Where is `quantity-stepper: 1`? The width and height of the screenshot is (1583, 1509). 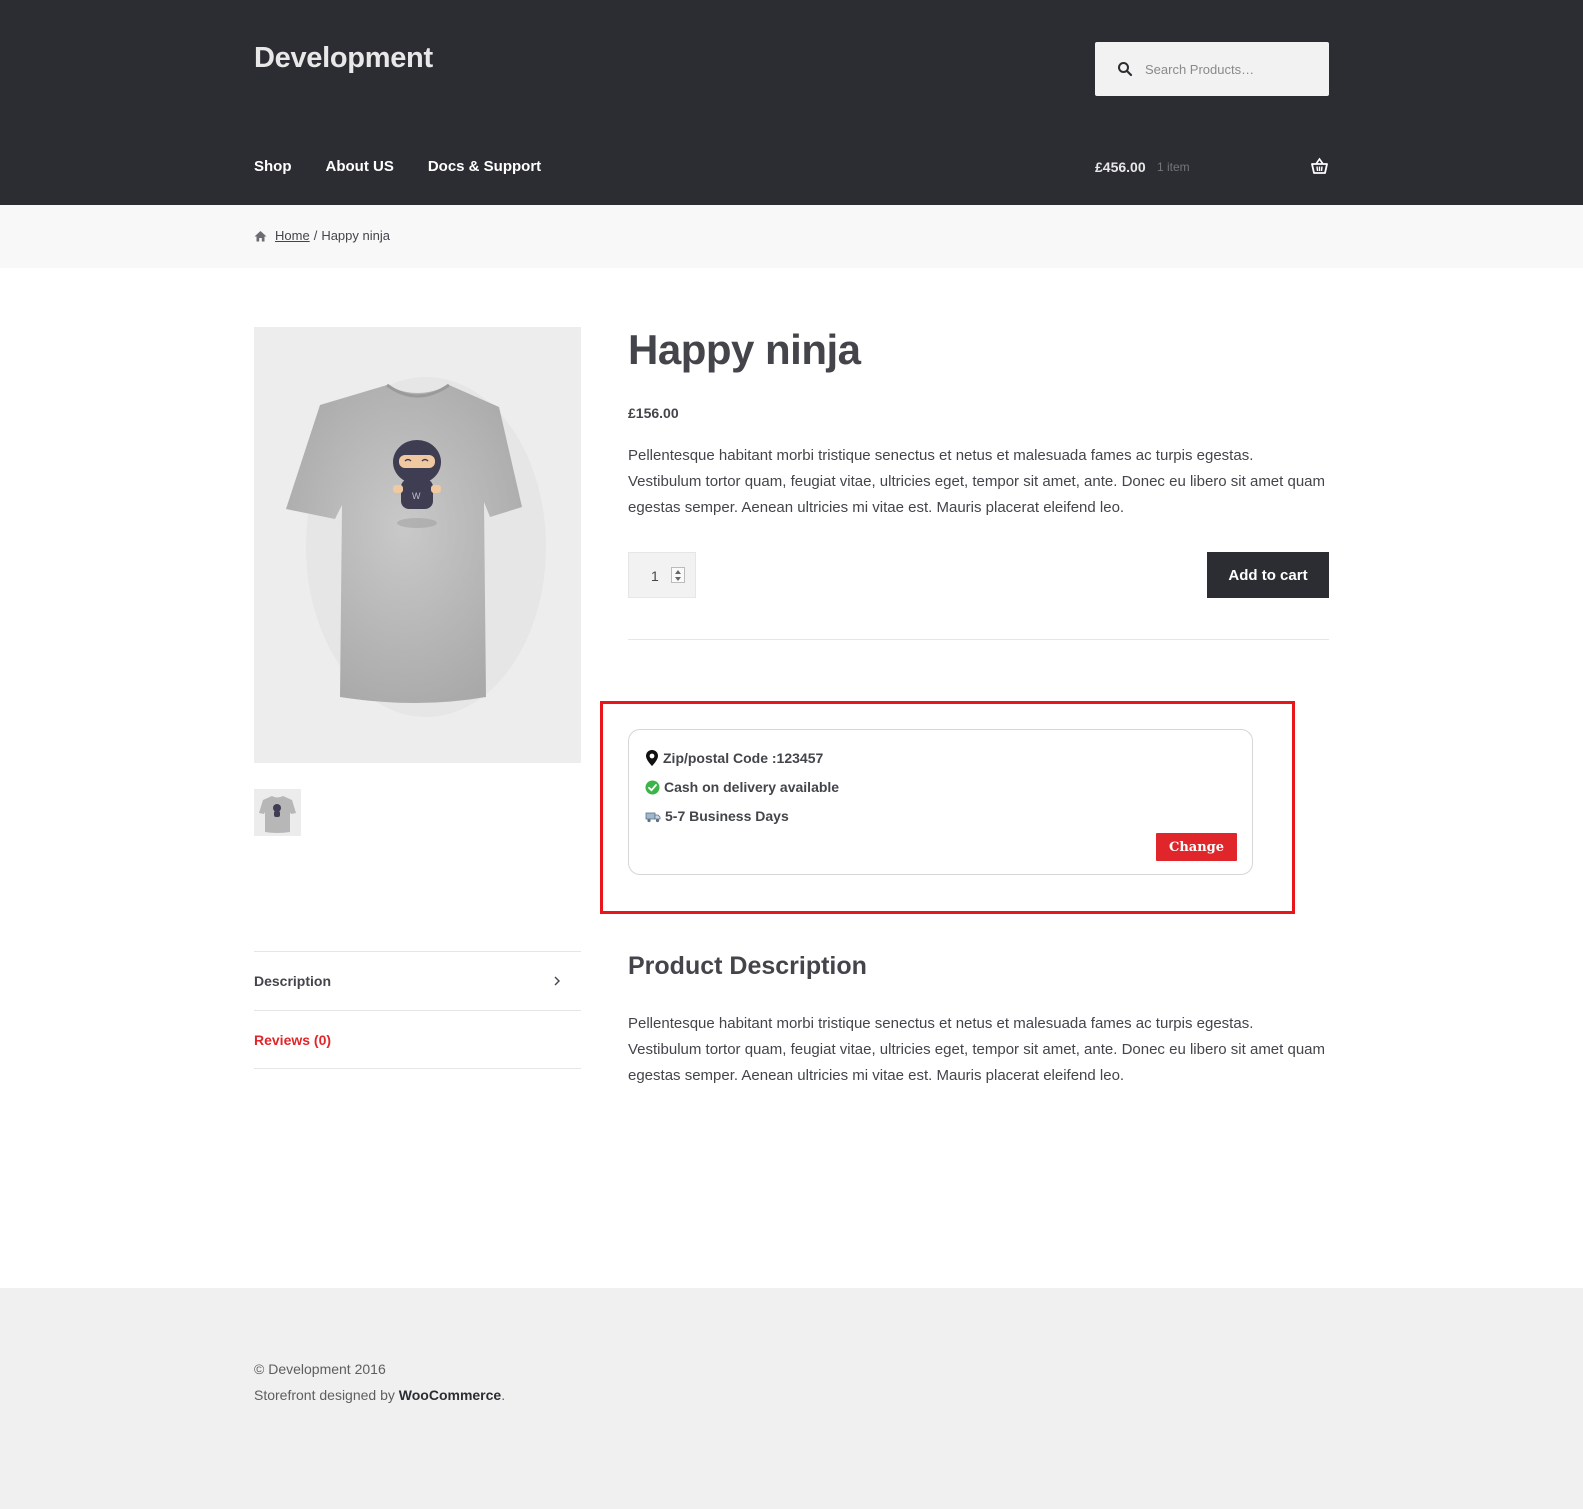
quantity-stepper: 1 is located at coordinates (662, 575).